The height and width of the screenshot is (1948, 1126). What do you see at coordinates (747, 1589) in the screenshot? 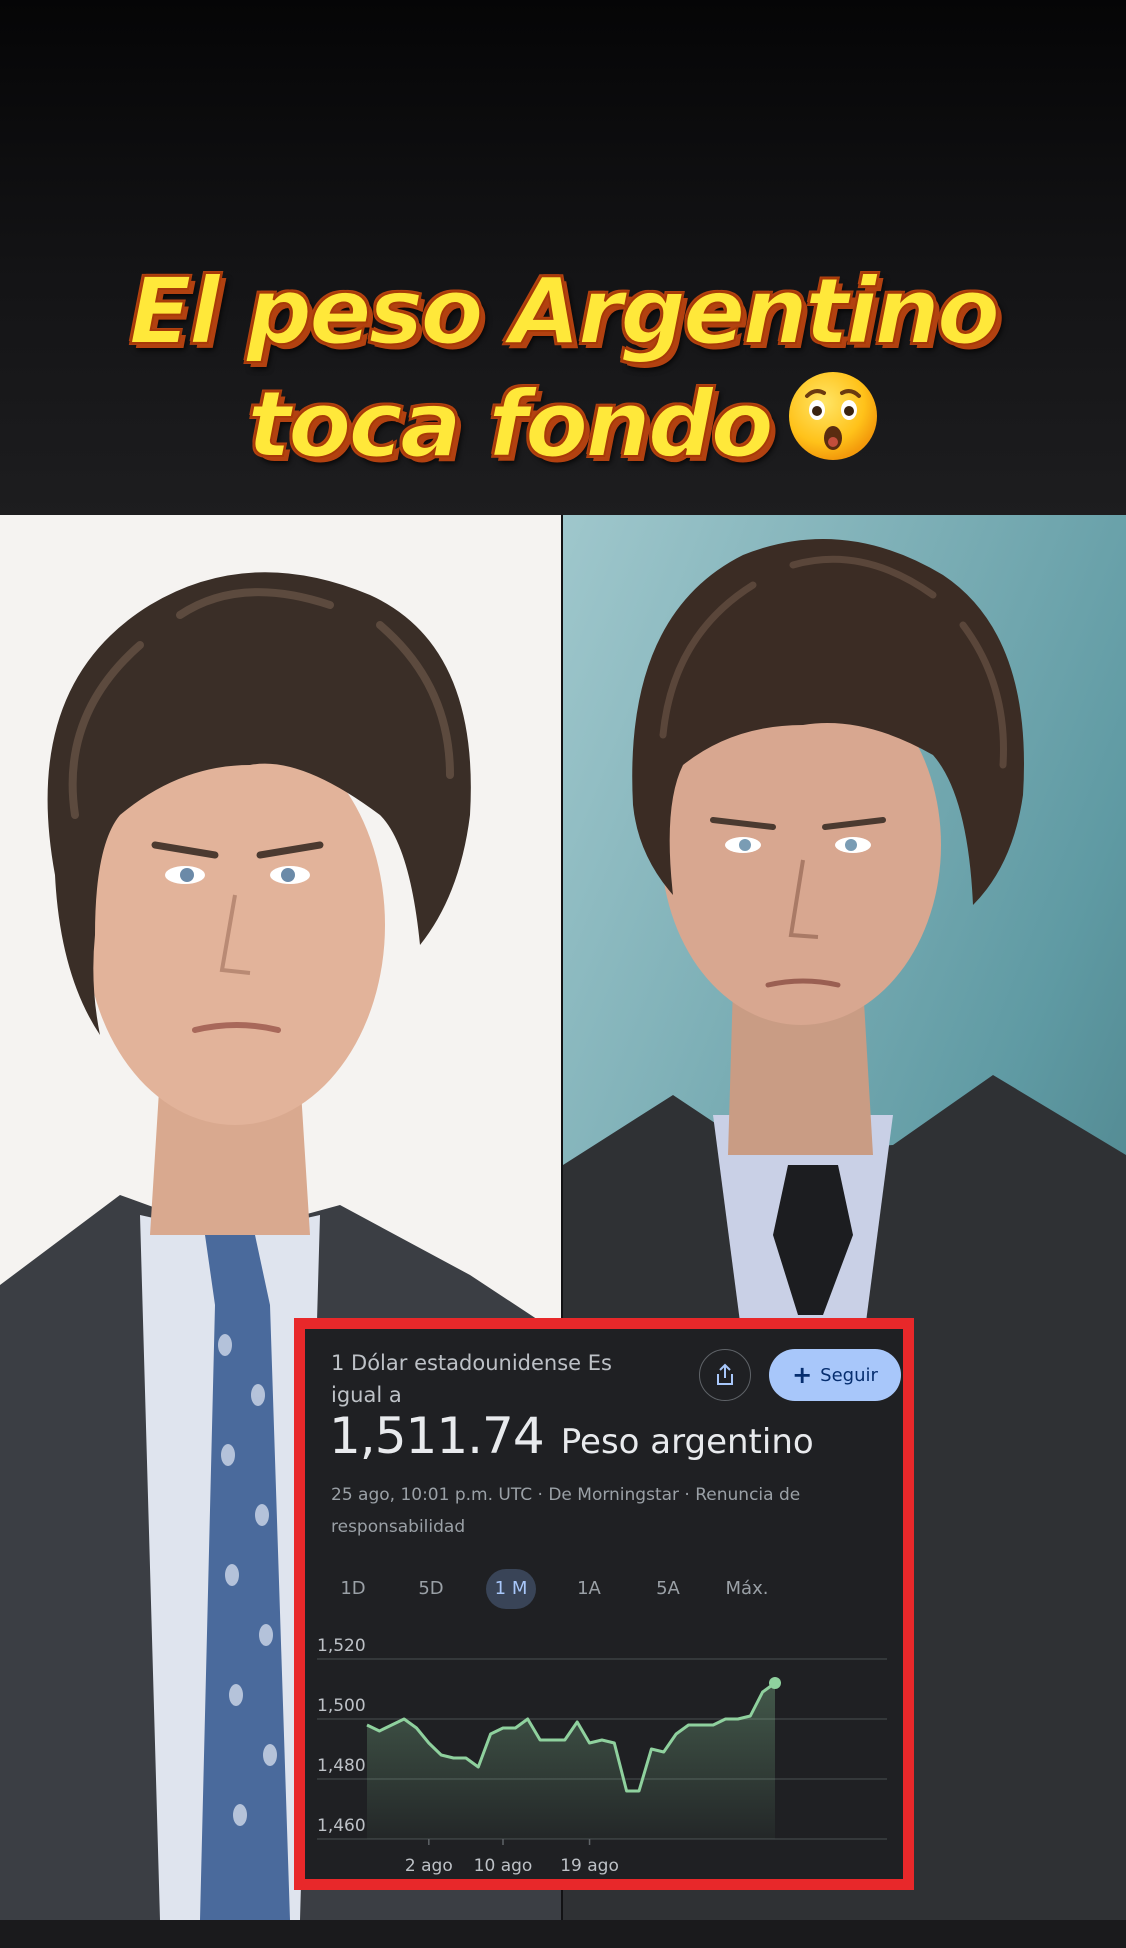
I see `tab-m-x: Máx.` at bounding box center [747, 1589].